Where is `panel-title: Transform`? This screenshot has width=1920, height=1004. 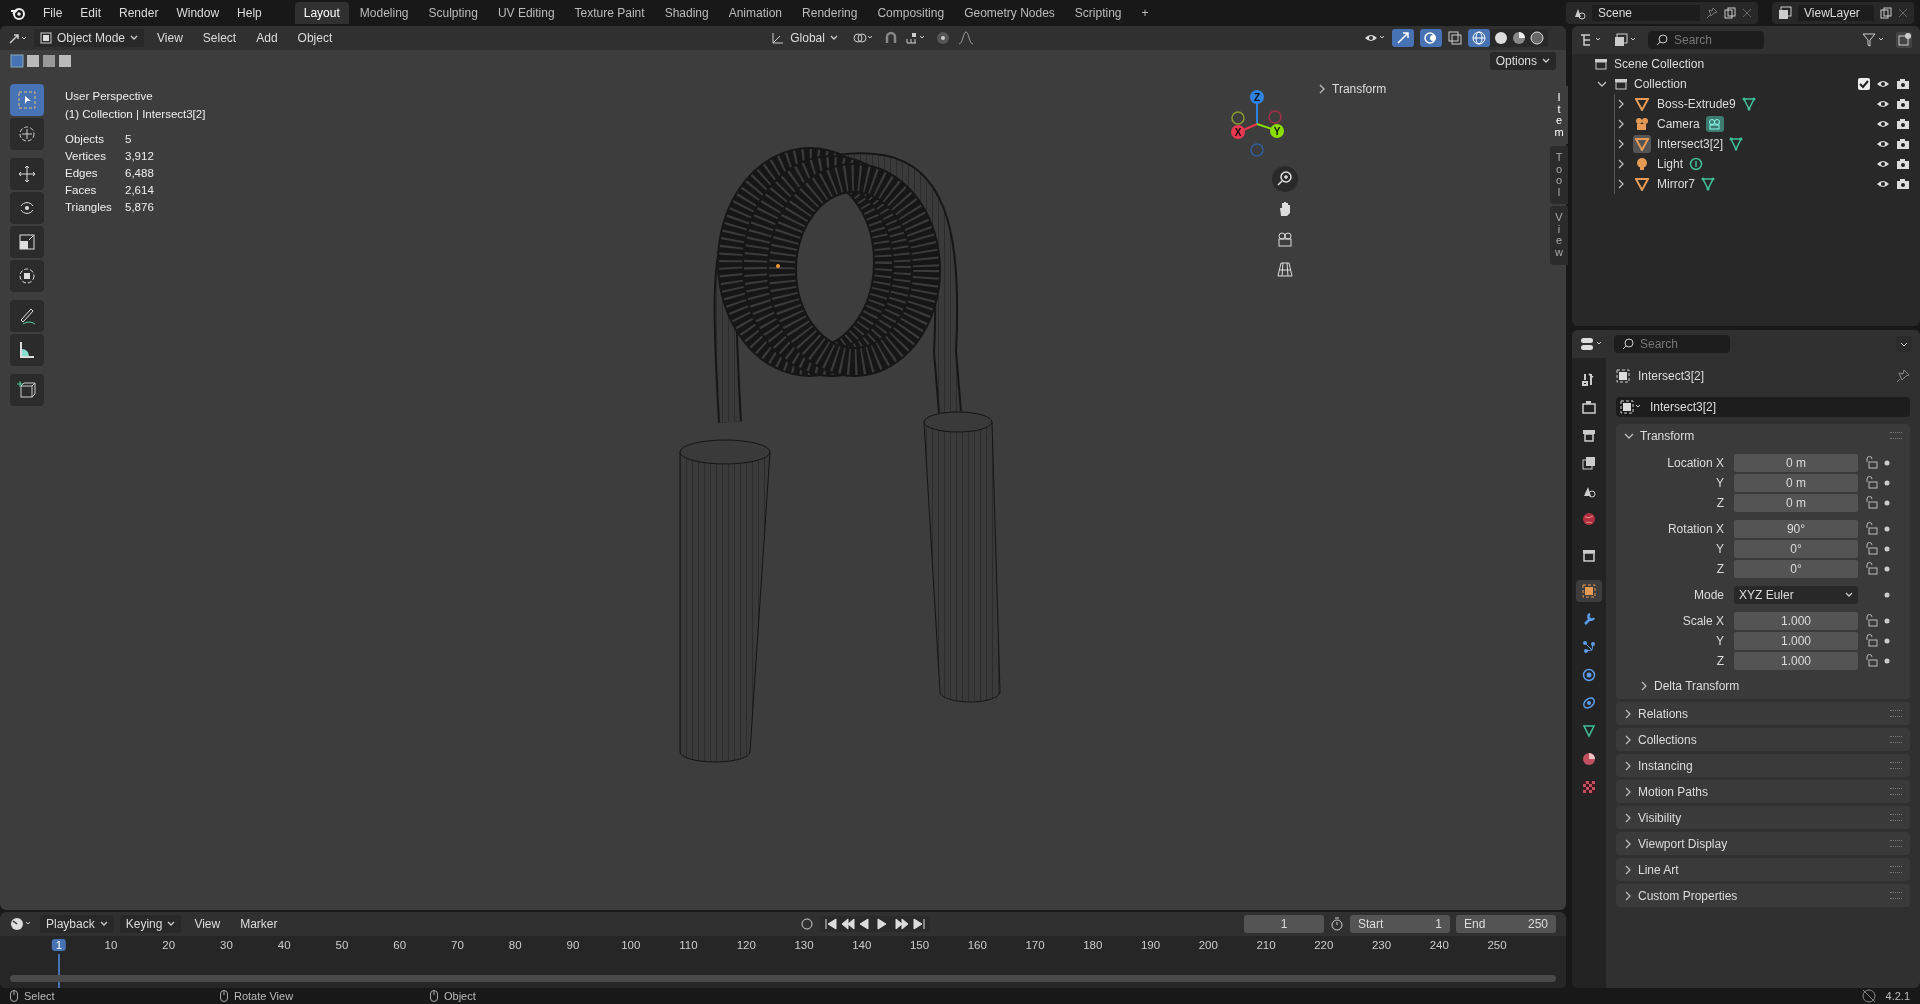
panel-title: Transform is located at coordinates (1667, 435).